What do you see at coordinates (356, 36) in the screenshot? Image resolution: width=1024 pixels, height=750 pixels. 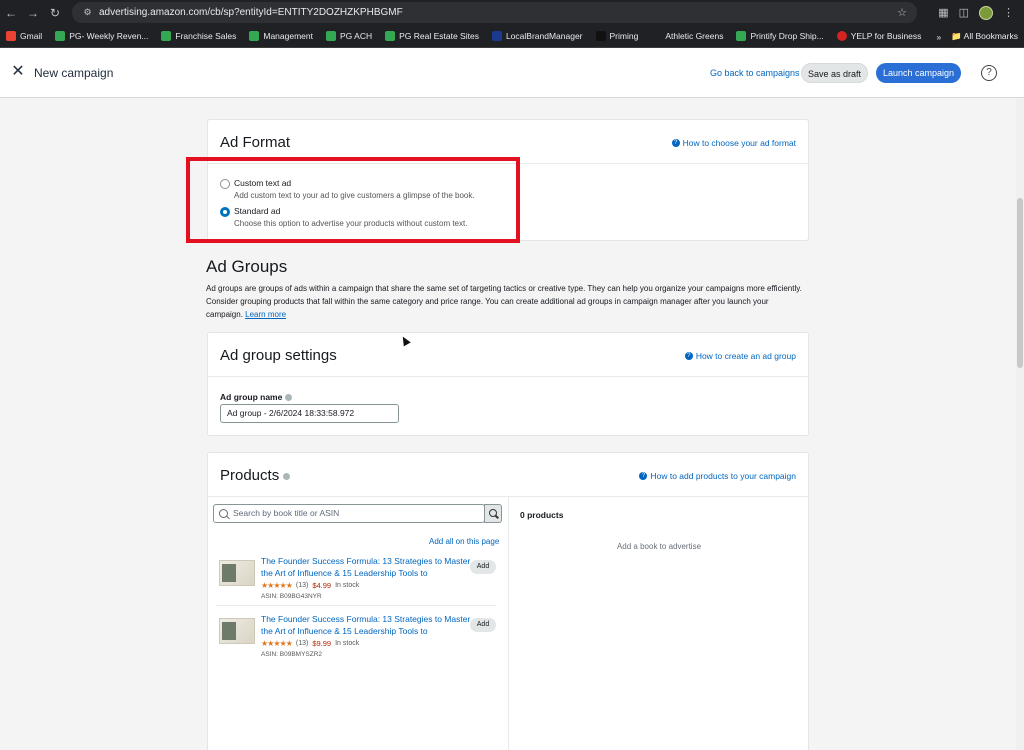 I see `bookmark-label: PG ACH` at bounding box center [356, 36].